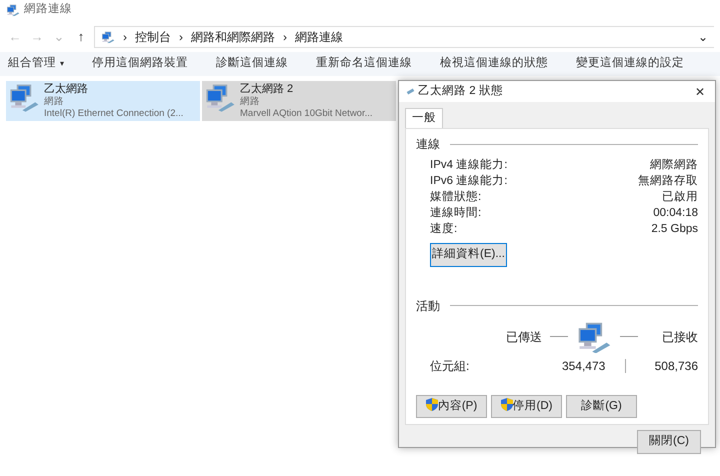  I want to click on tab: 一般, so click(424, 118).